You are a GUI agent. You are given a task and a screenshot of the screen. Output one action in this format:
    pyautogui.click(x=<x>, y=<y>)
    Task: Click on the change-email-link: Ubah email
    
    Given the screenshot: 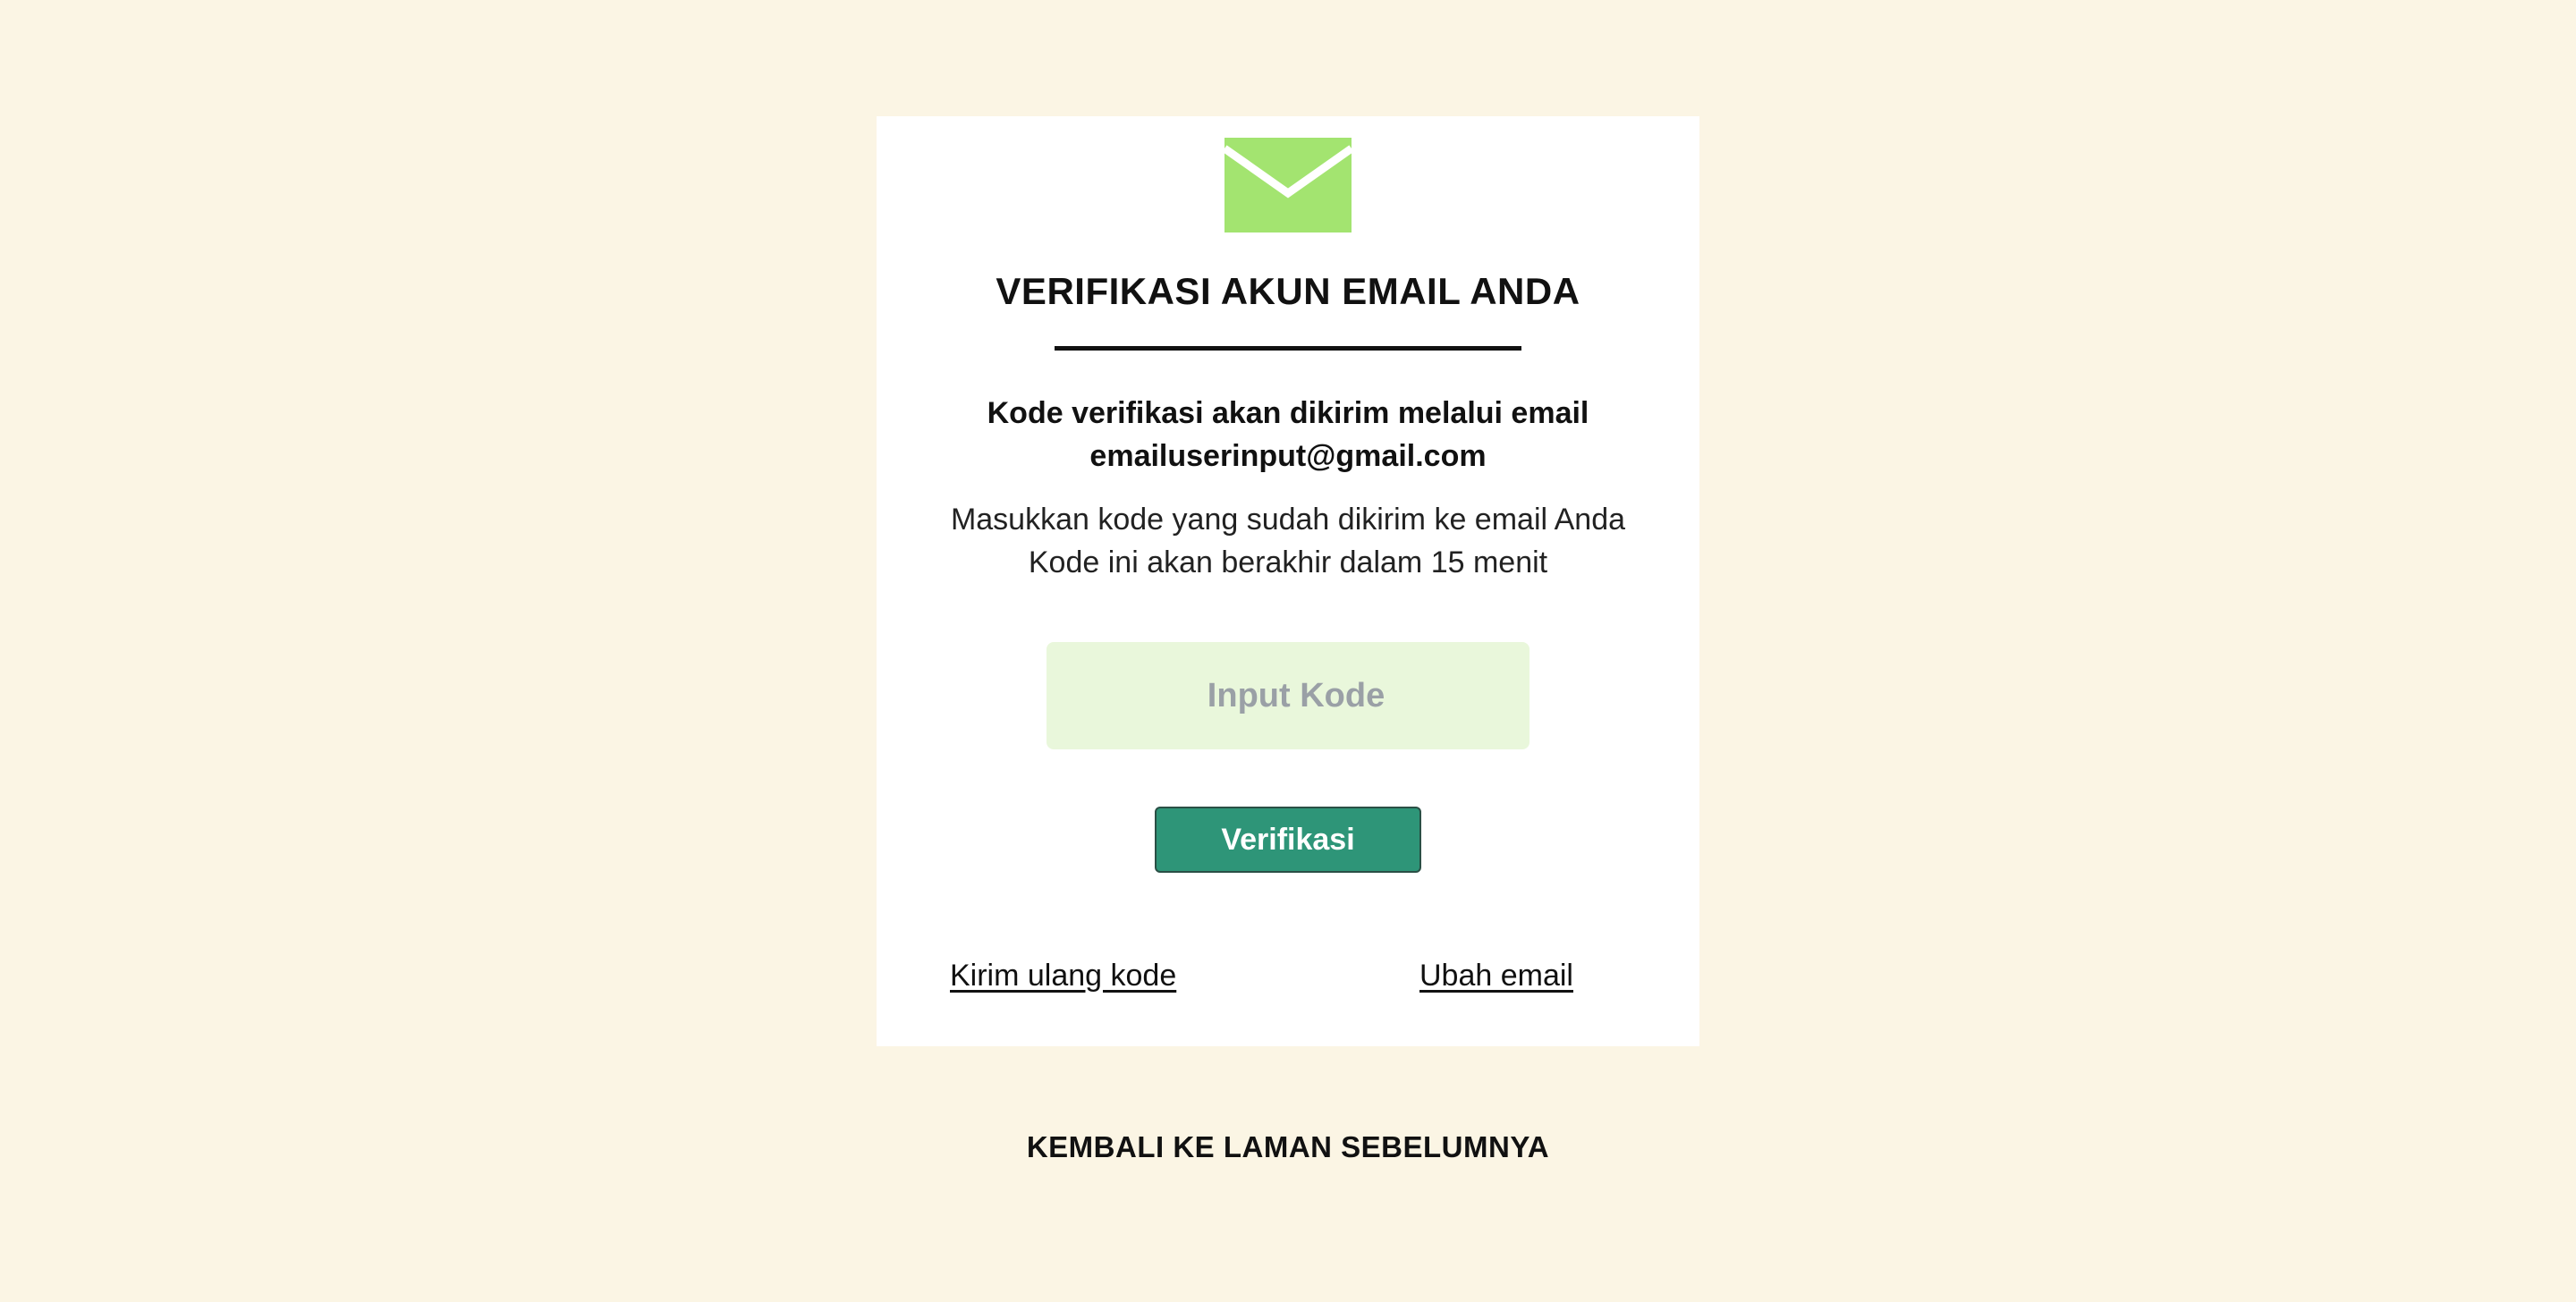 What is the action you would take?
    pyautogui.click(x=1496, y=976)
    